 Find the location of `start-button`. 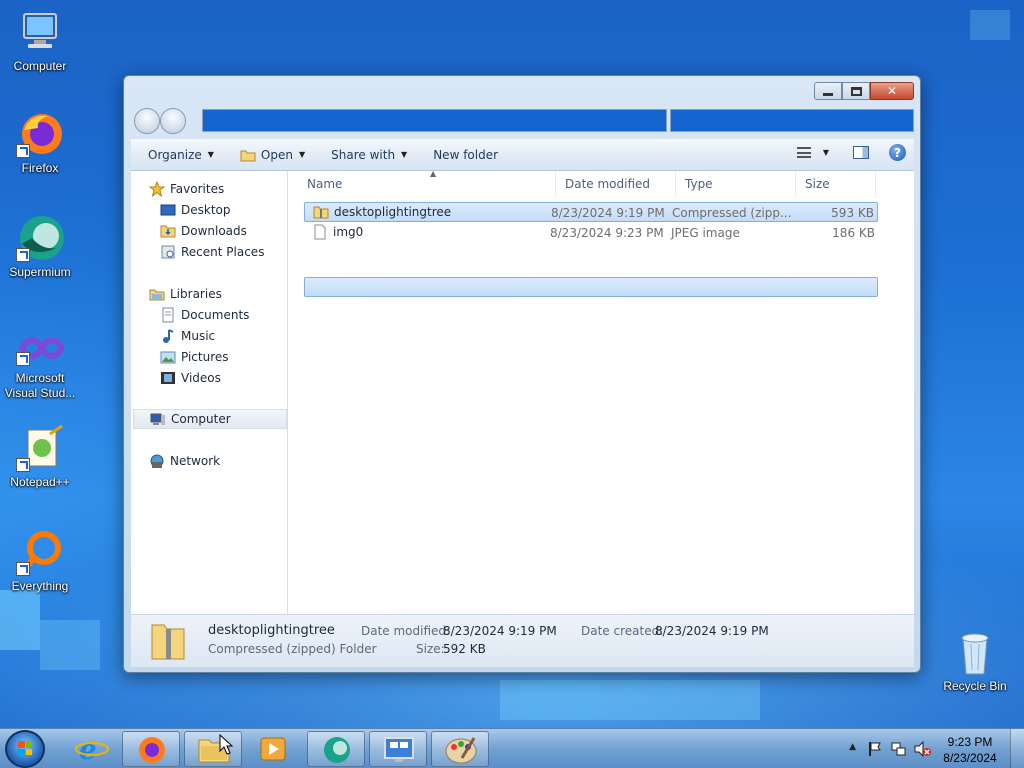

start-button is located at coordinates (25, 749).